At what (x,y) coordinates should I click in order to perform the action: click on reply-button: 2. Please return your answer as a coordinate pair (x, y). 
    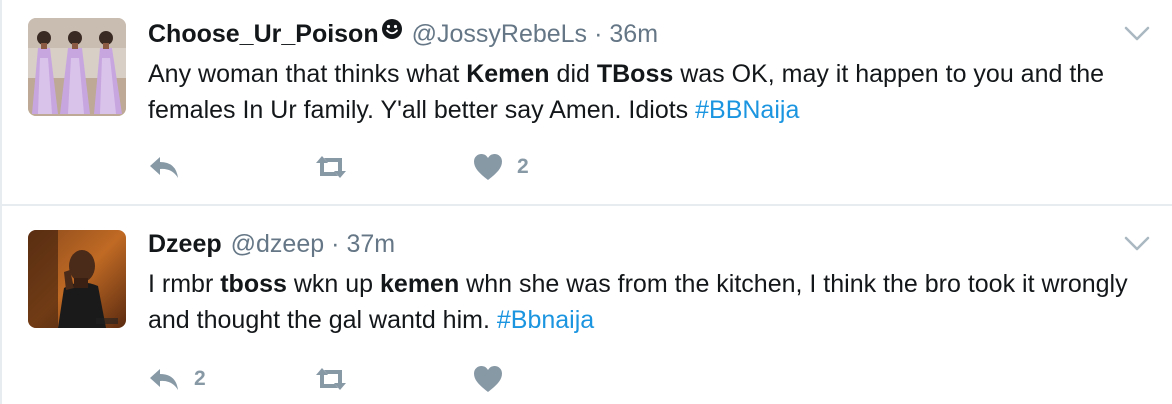
    Looking at the image, I should click on (177, 379).